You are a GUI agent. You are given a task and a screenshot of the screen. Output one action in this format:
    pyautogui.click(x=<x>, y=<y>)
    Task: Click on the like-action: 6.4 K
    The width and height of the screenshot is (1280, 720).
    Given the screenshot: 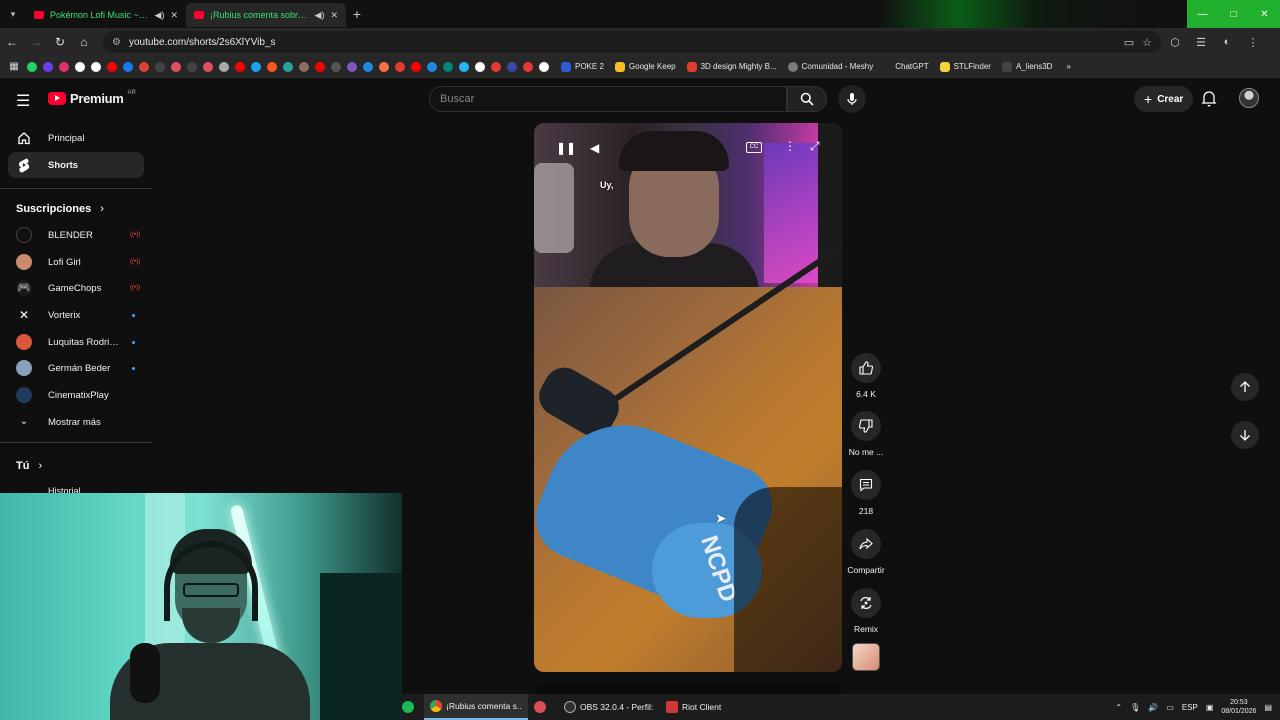 What is the action you would take?
    pyautogui.click(x=866, y=376)
    